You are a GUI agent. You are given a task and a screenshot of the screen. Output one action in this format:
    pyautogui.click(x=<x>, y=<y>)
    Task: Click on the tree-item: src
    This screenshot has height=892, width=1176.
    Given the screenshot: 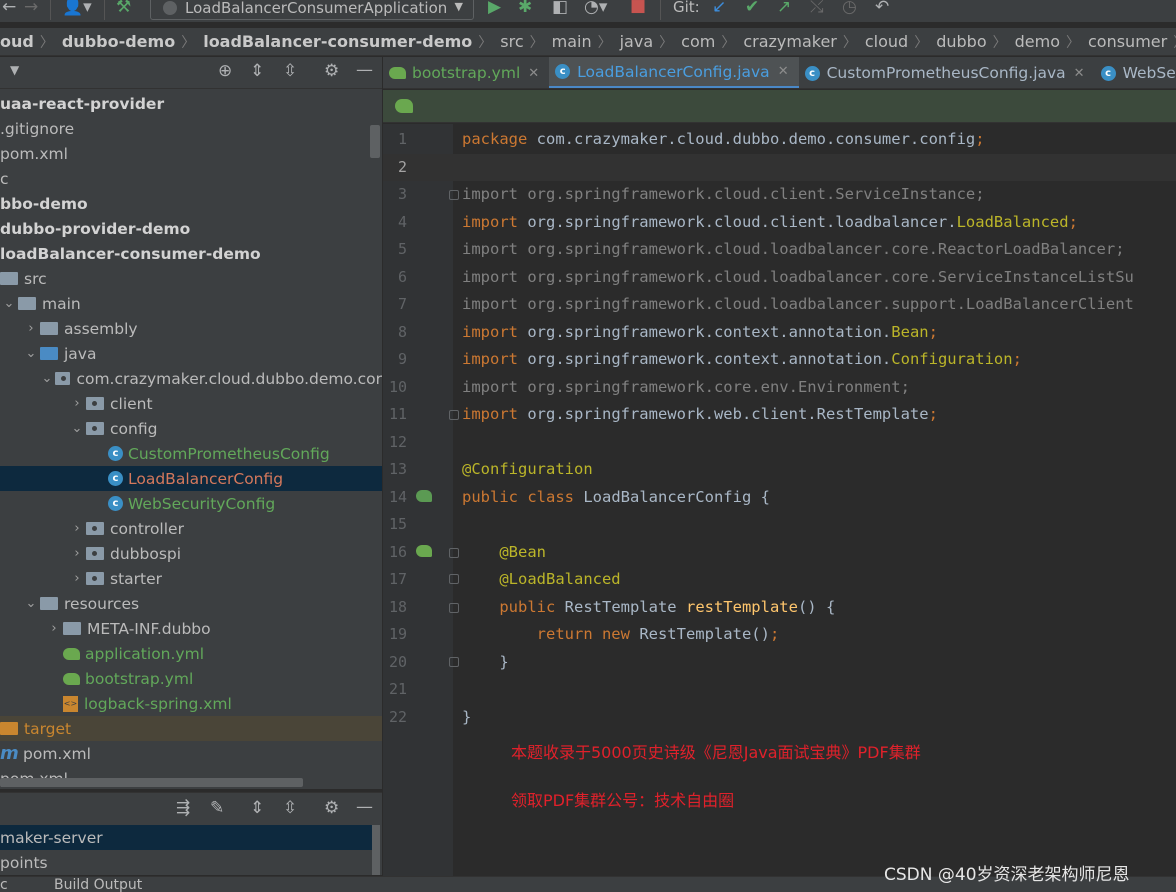 What is the action you would take?
    pyautogui.click(x=191, y=278)
    